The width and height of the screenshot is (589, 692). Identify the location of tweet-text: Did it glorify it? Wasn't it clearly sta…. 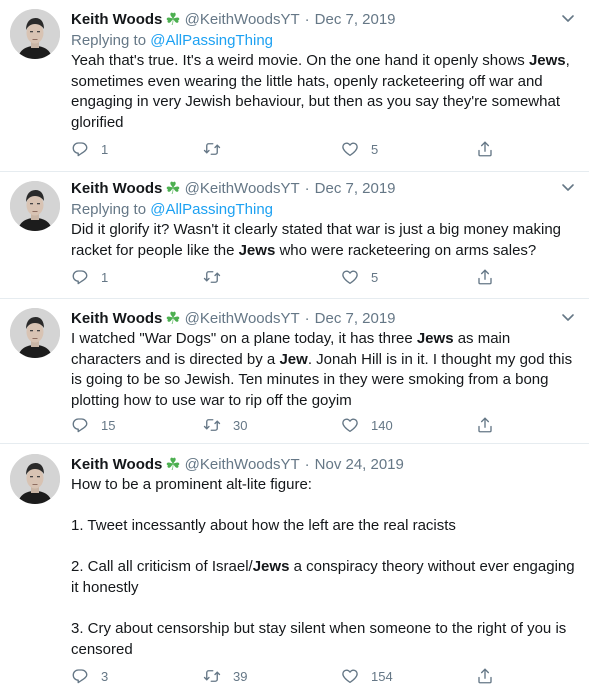
(323, 240).